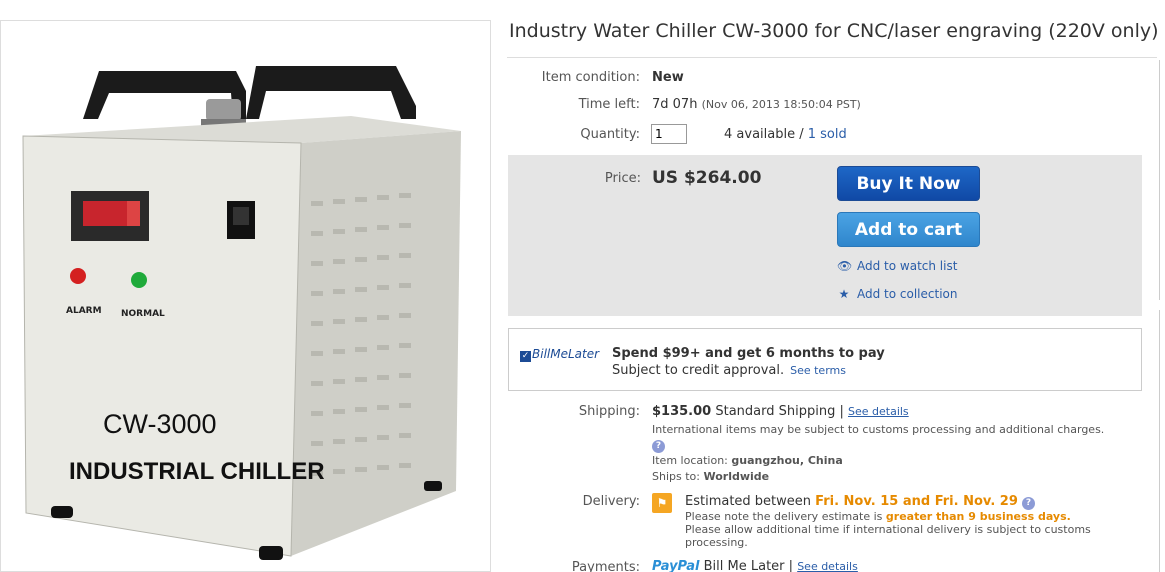 Image resolution: width=1165 pixels, height=572 pixels. Describe the element at coordinates (908, 229) in the screenshot. I see `add-to-cart-button: Add to cart` at that location.